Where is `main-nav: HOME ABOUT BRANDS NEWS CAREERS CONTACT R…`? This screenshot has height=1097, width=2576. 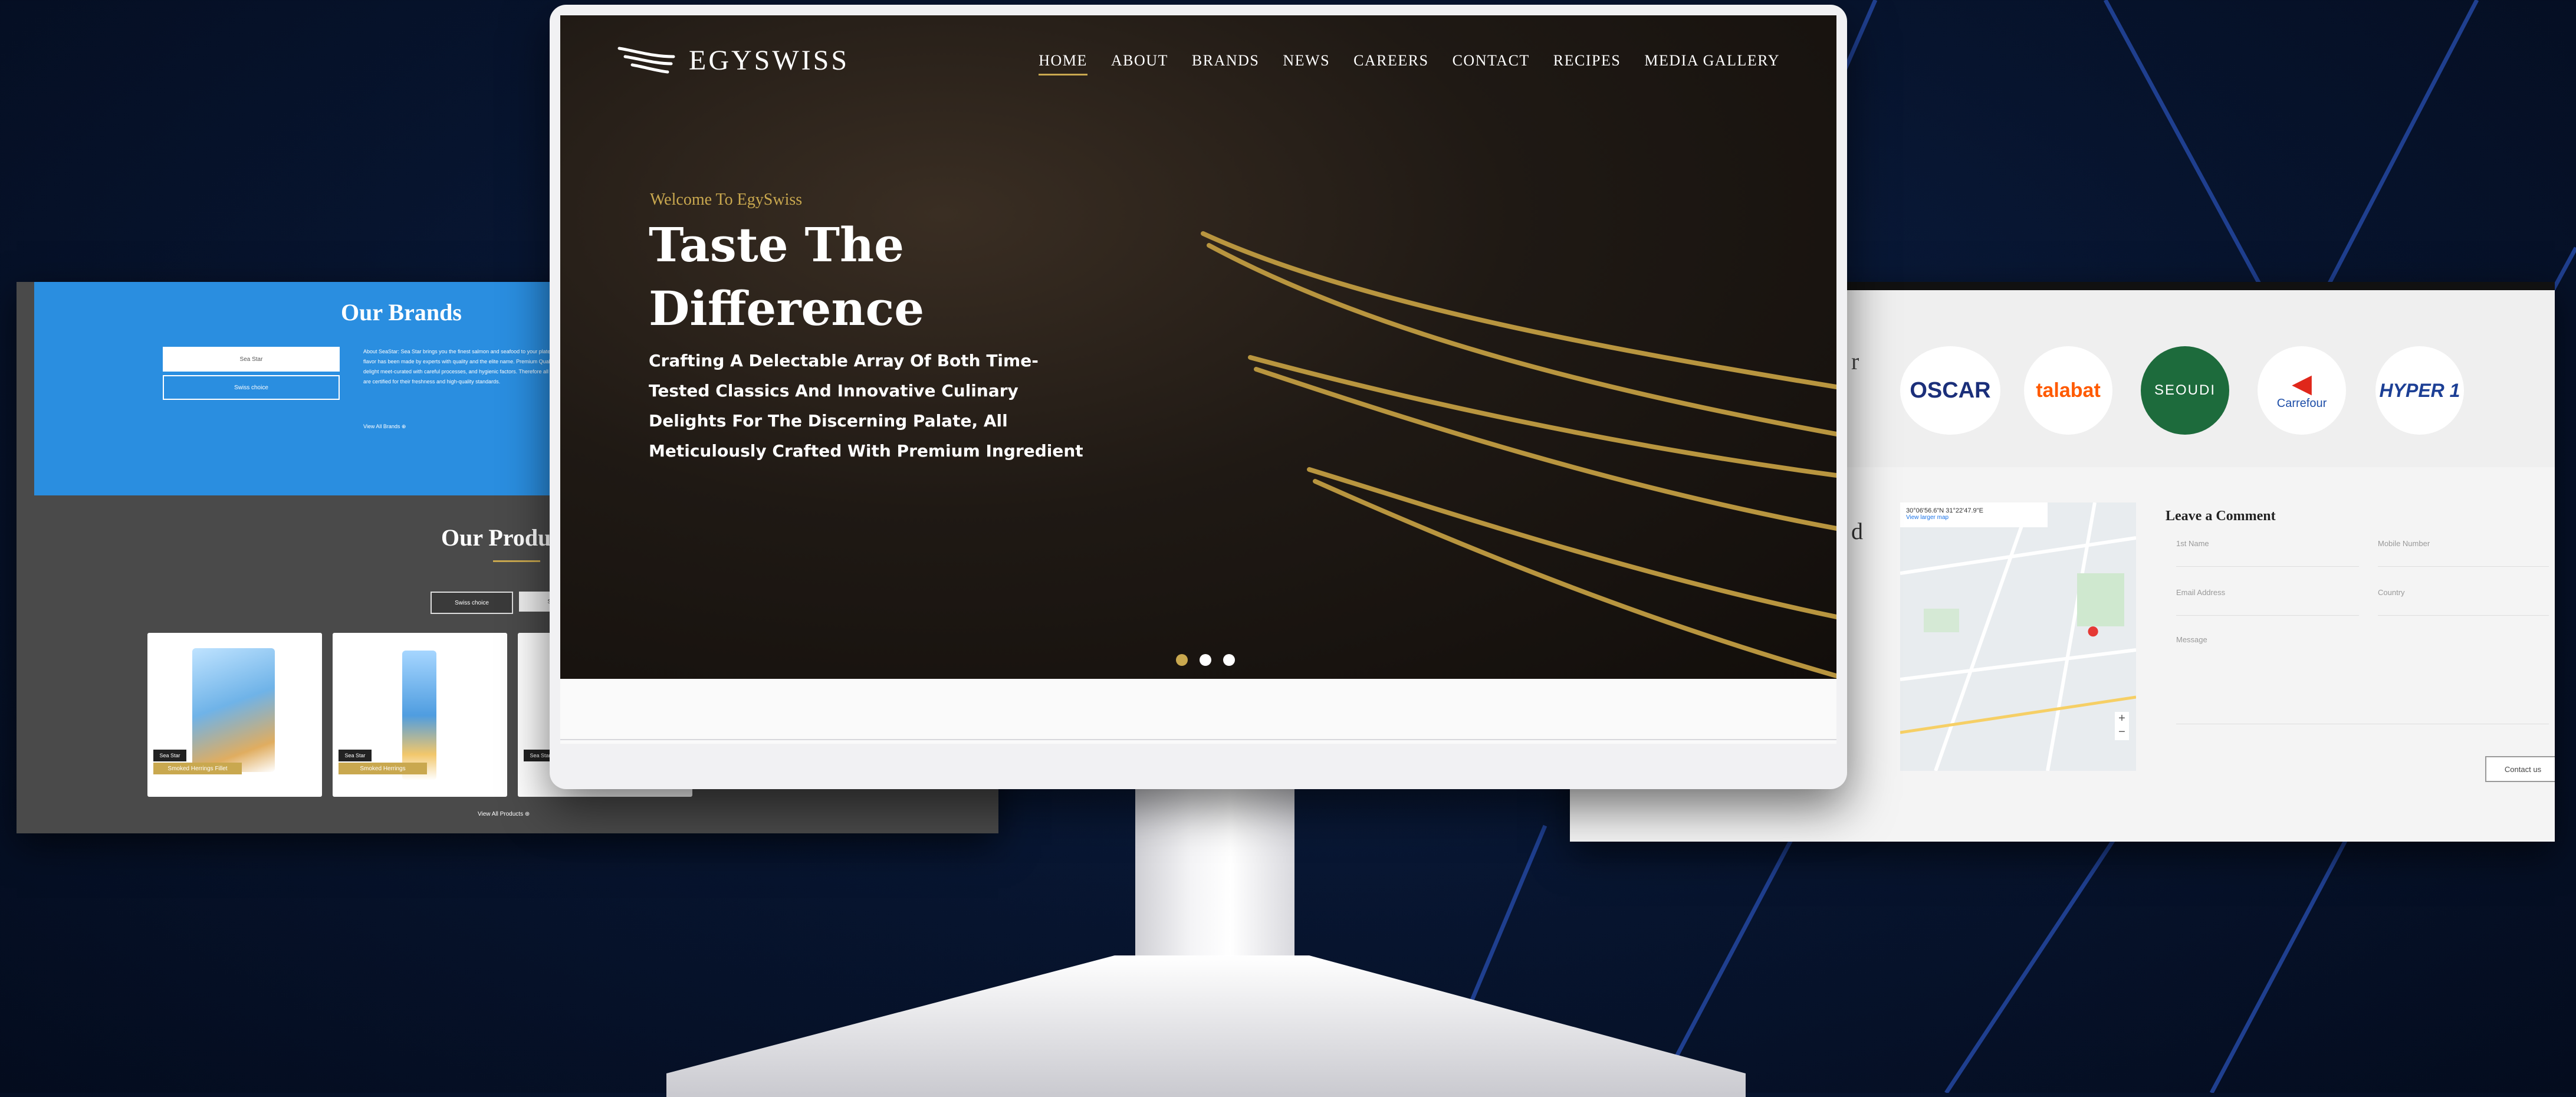 main-nav: HOME ABOUT BRANDS NEWS CAREERS CONTACT R… is located at coordinates (1410, 64).